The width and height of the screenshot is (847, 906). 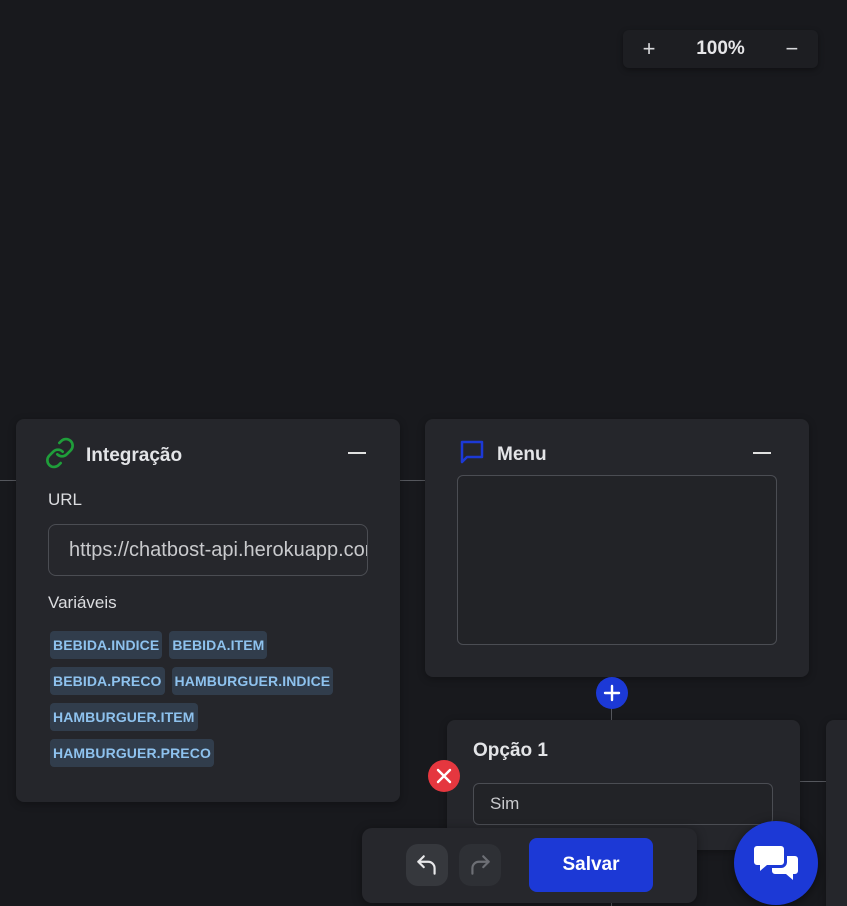 I want to click on delete-option-button, so click(x=444, y=776).